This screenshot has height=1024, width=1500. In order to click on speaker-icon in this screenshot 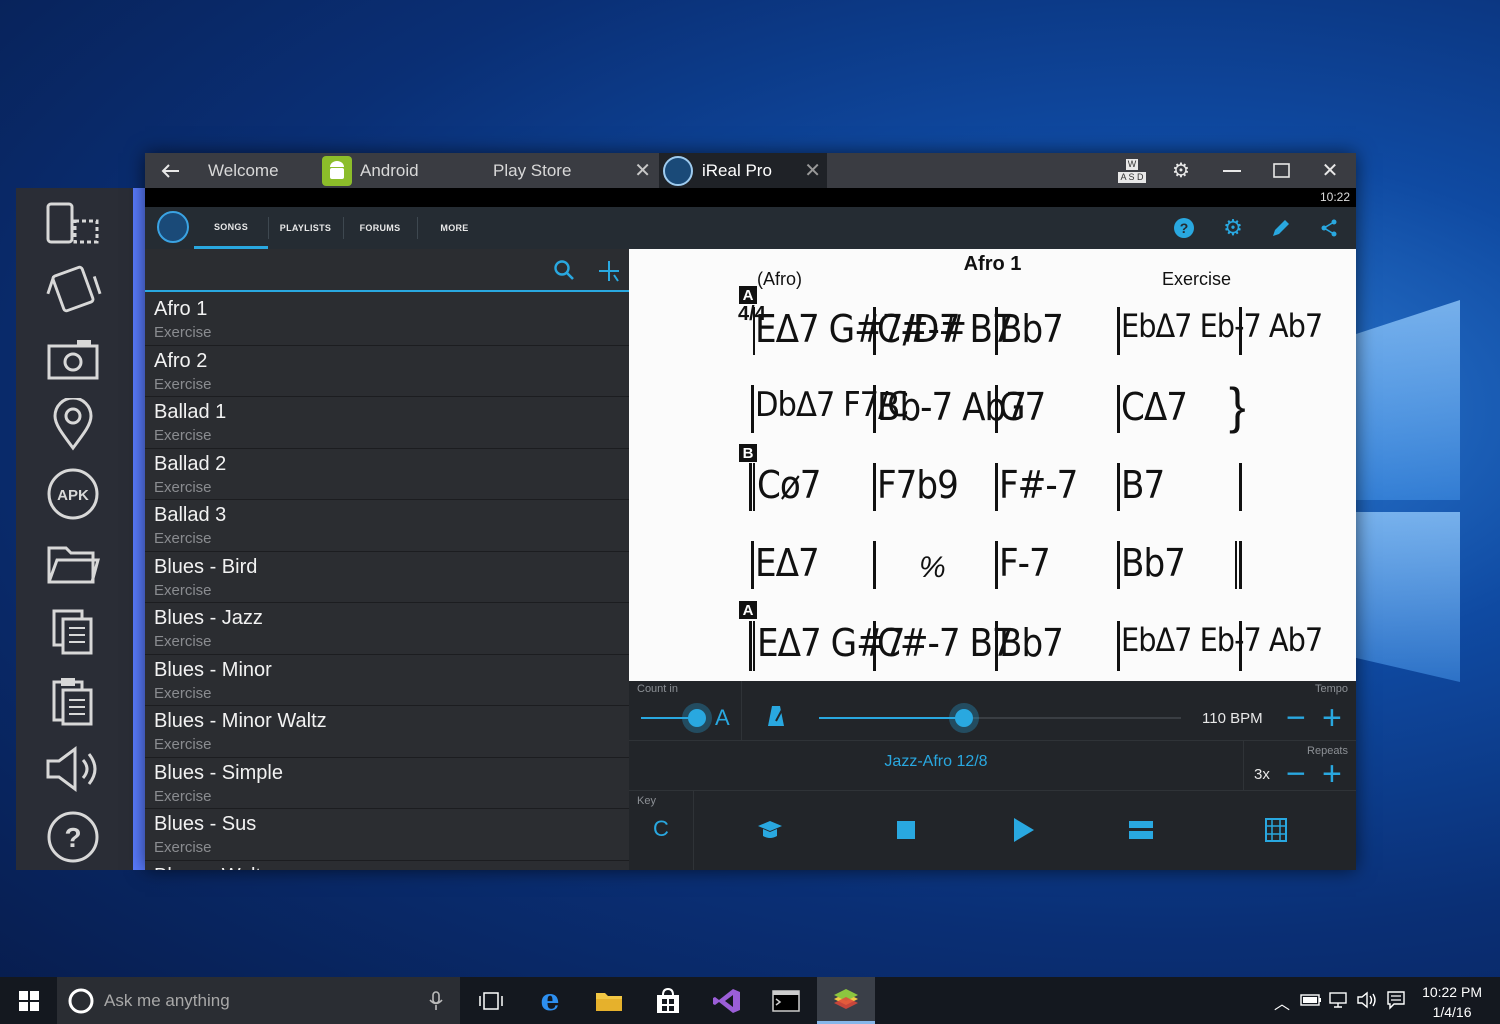, I will do `click(1367, 1000)`.